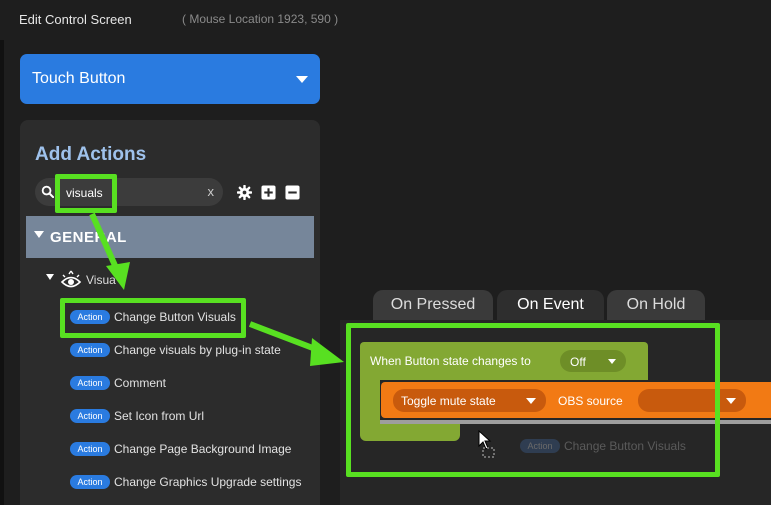 Image resolution: width=771 pixels, height=505 pixels. I want to click on highlight-search-box, so click(86, 193).